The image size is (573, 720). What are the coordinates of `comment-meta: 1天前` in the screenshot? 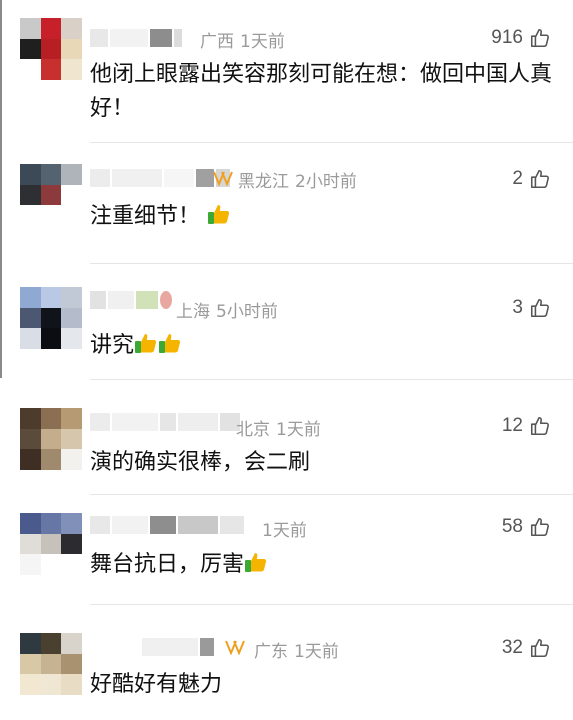 It's located at (281, 528).